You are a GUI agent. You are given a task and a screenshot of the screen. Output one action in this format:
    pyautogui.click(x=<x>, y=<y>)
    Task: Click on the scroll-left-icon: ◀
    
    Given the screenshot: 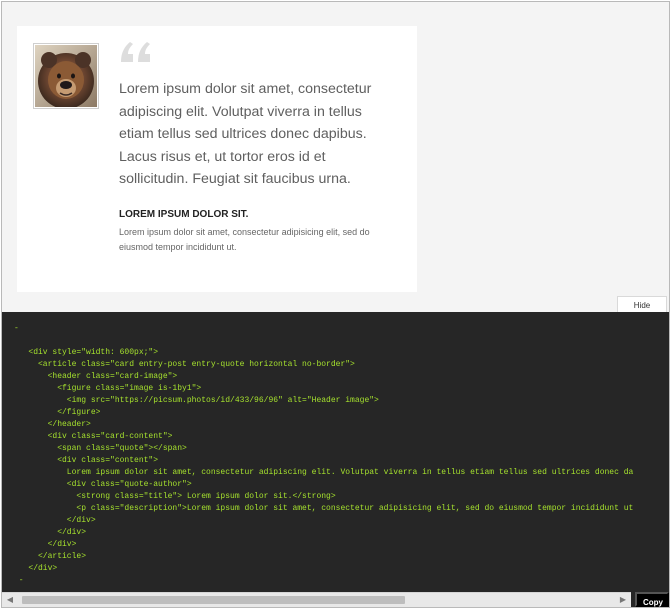 What is the action you would take?
    pyautogui.click(x=10, y=600)
    